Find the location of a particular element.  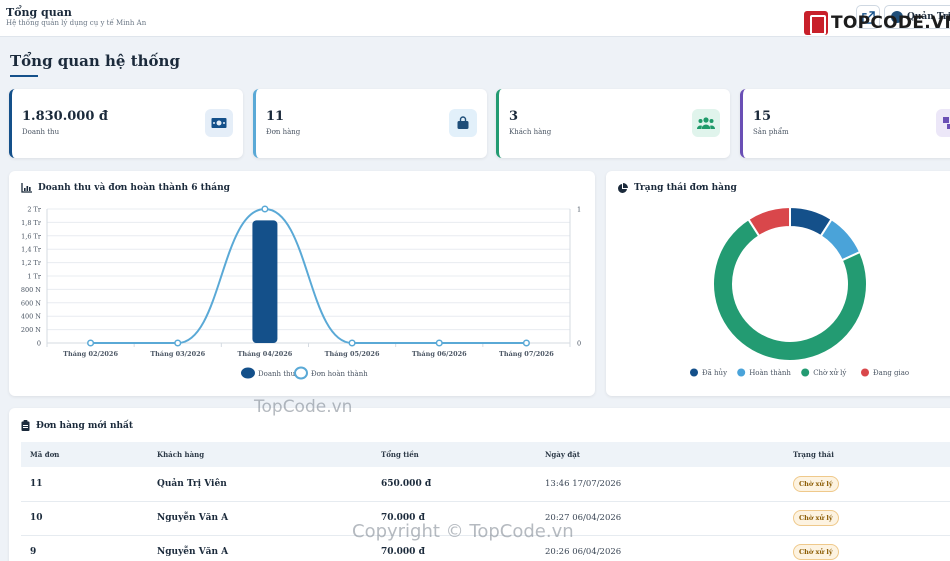

y-right-tick-label: 1 is located at coordinates (579, 210).